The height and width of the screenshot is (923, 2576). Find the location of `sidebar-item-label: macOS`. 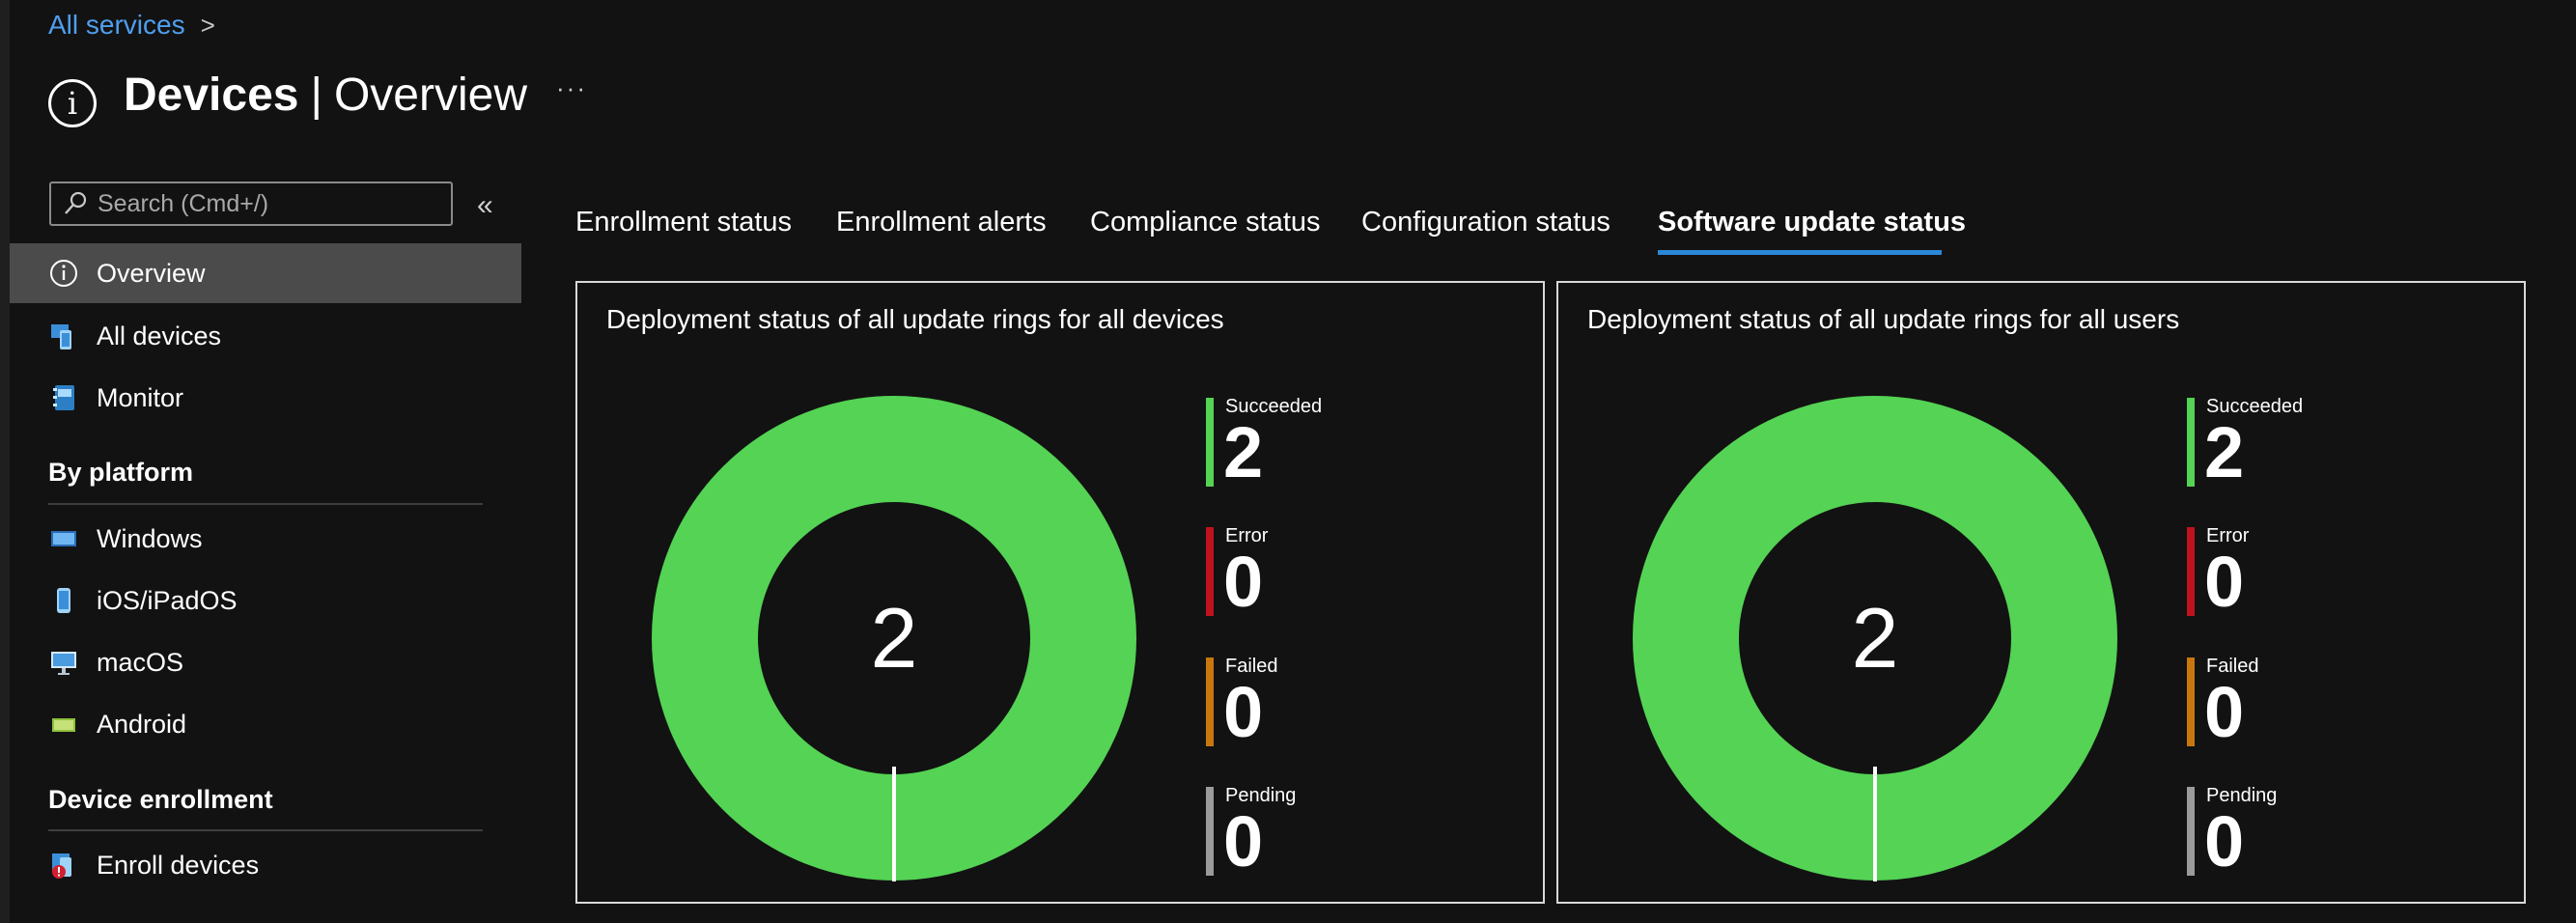

sidebar-item-label: macOS is located at coordinates (141, 662).